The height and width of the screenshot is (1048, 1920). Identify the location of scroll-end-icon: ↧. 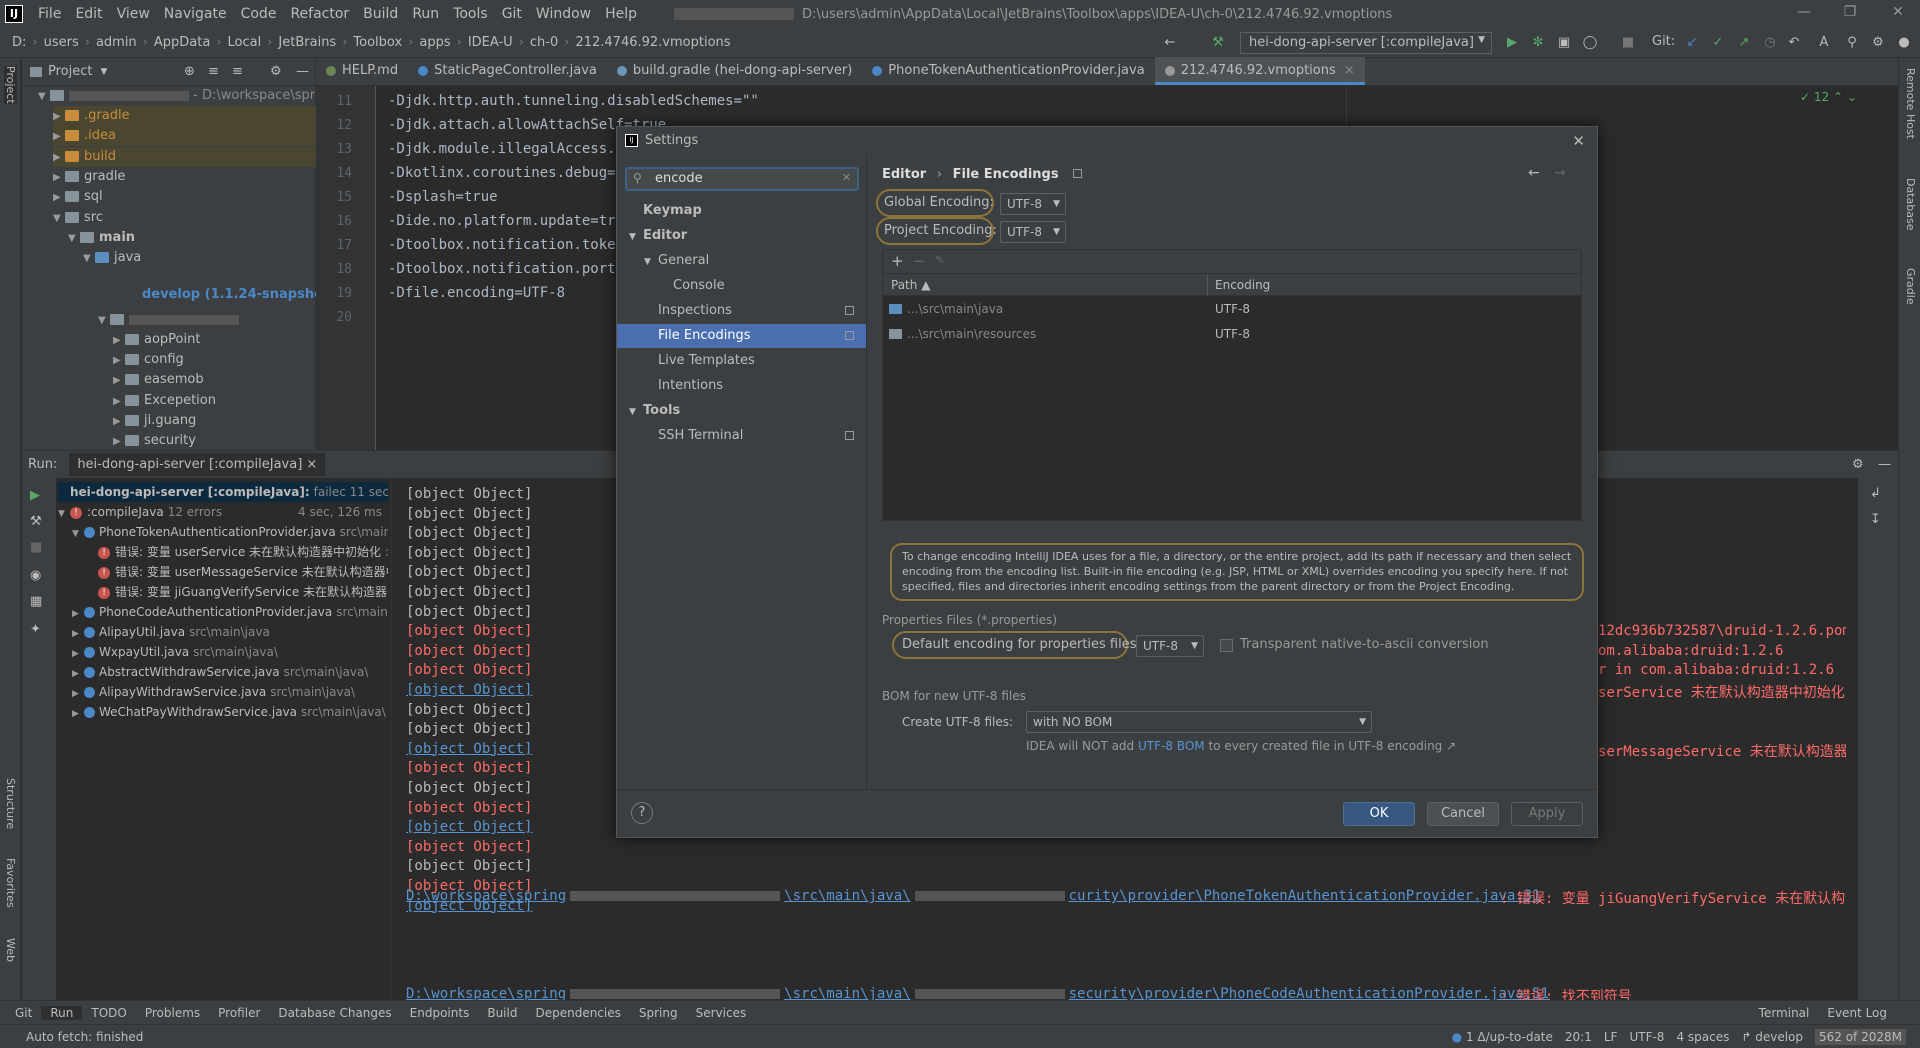
(1875, 519).